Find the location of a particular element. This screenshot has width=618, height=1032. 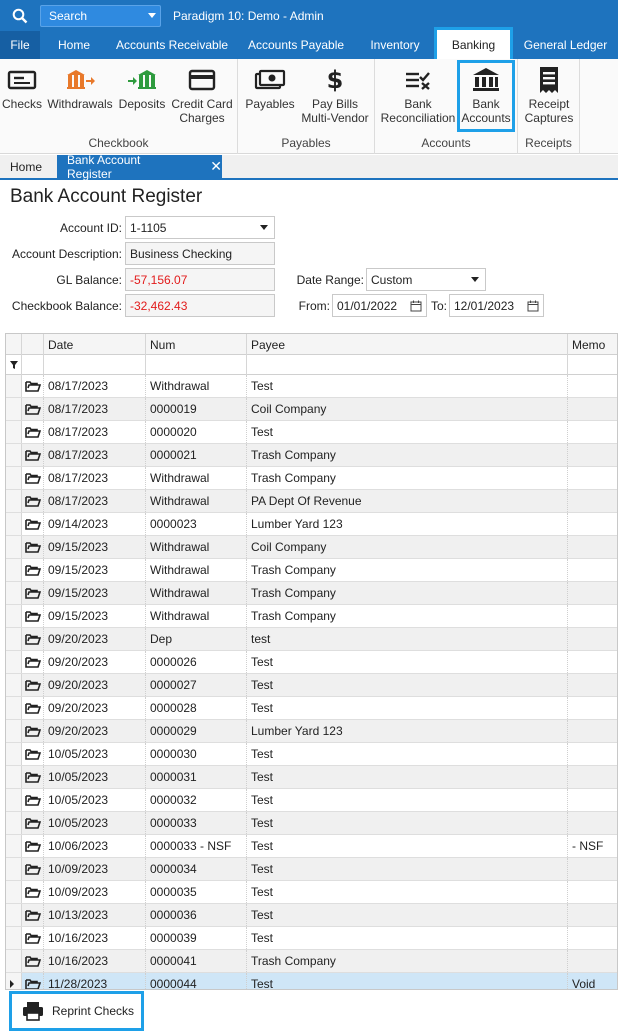

doc-tab-home: Home is located at coordinates (28, 166).